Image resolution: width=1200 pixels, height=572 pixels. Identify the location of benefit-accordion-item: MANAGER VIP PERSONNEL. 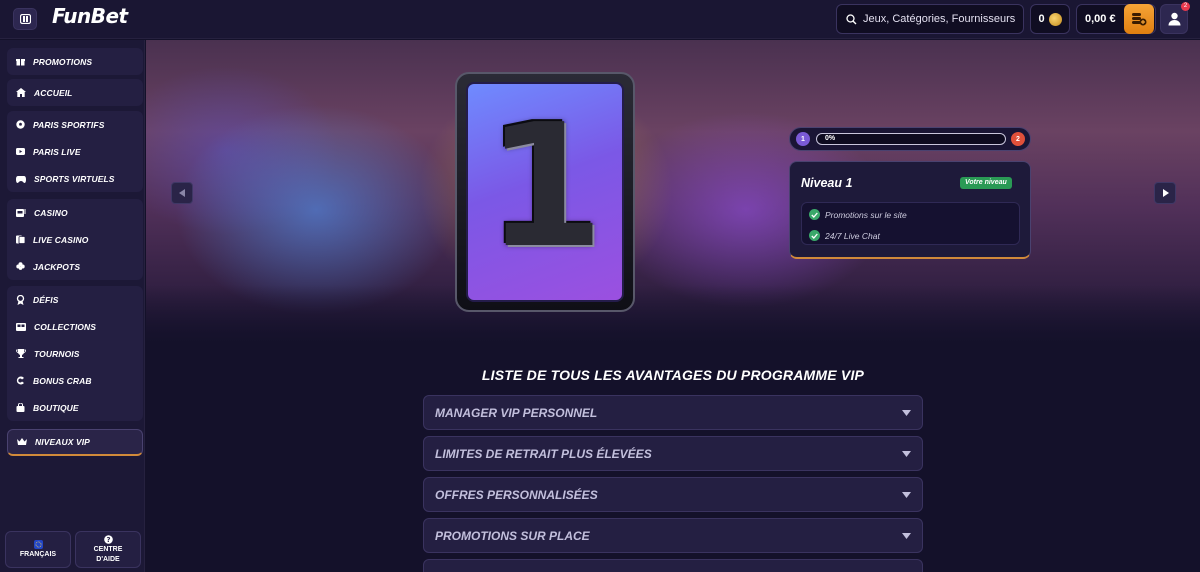
(673, 412).